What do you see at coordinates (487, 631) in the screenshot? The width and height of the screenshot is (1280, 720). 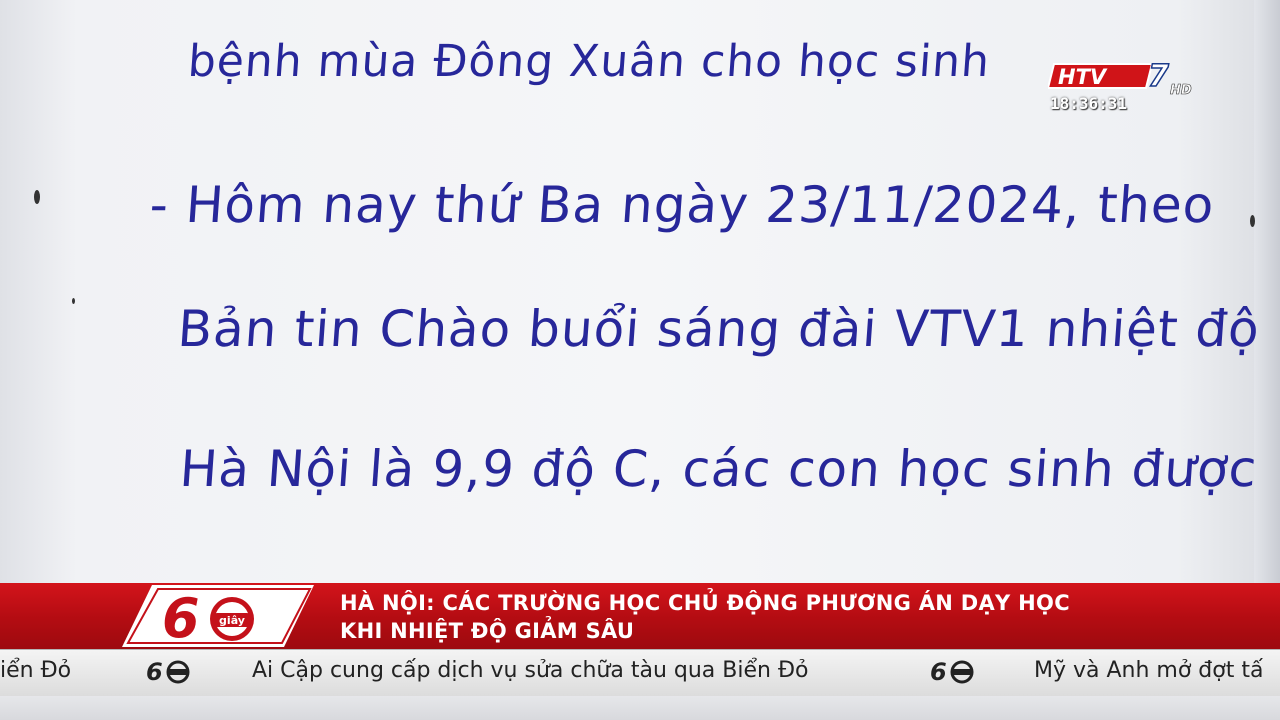 I see `headline-line-2: KHI NHIỆT ĐỘ GIẢM SÂU` at bounding box center [487, 631].